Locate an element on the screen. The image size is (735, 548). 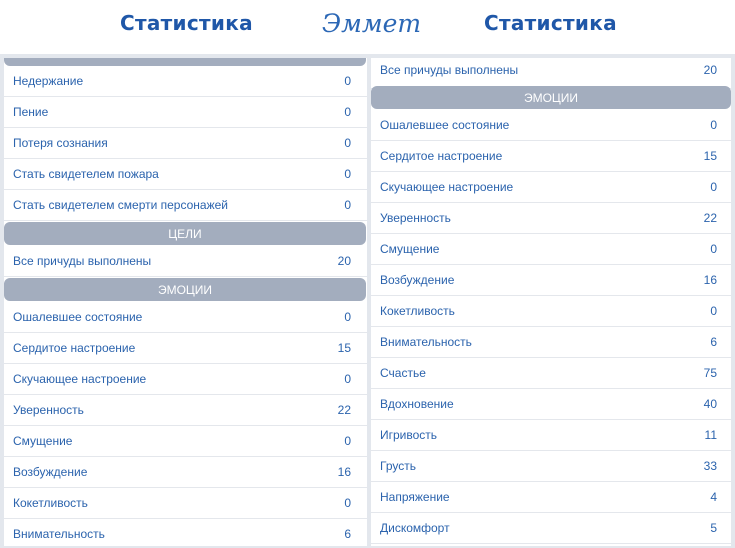
stat-label: Счастье is located at coordinates (403, 373).